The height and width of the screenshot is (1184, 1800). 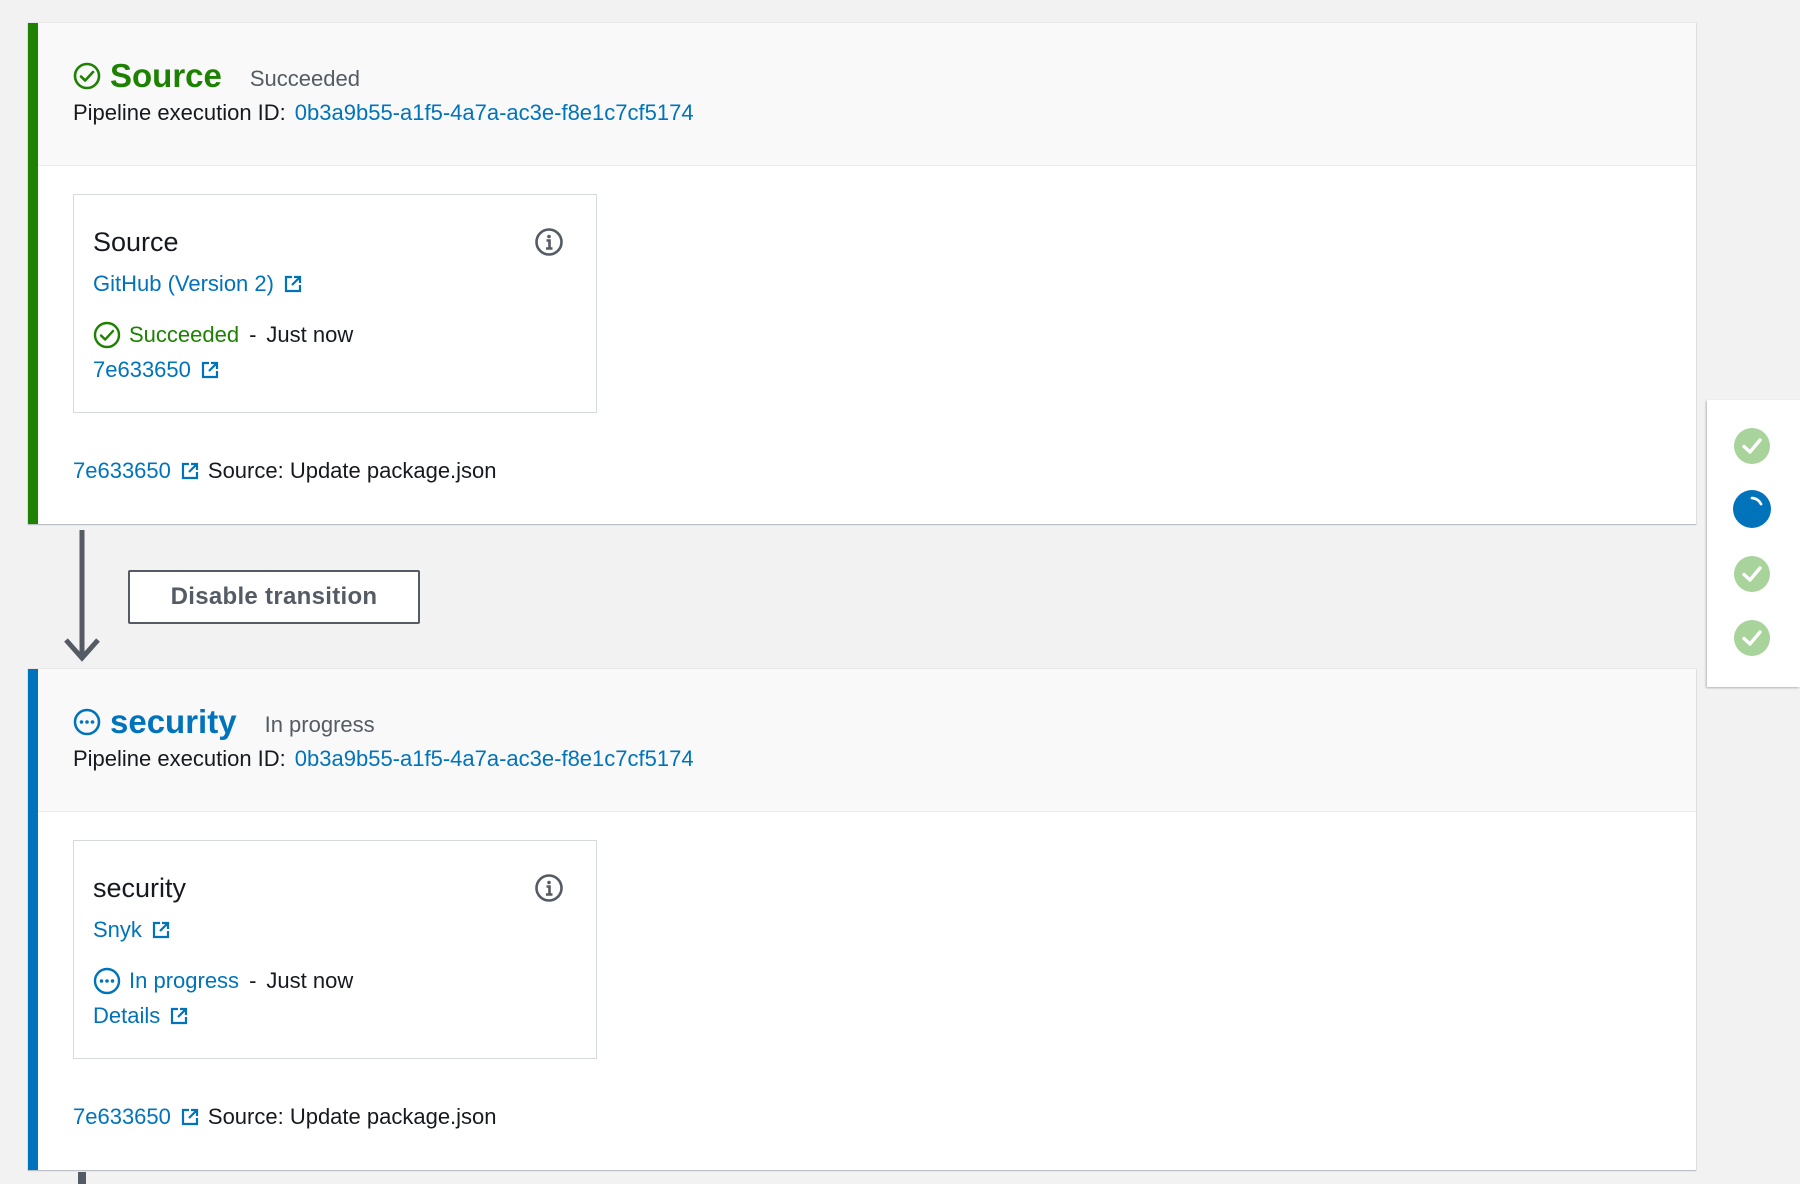 I want to click on next-transition-line, so click(x=82, y=1178).